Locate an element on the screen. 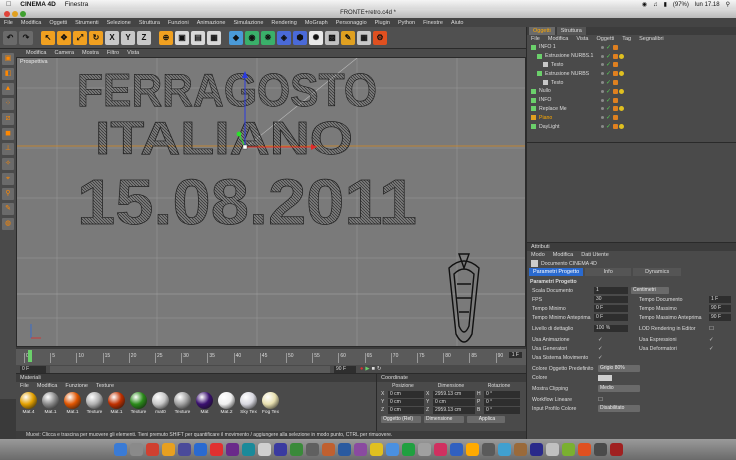 This screenshot has height=460, width=736. rotate-icon: ↻ is located at coordinates (96, 37).